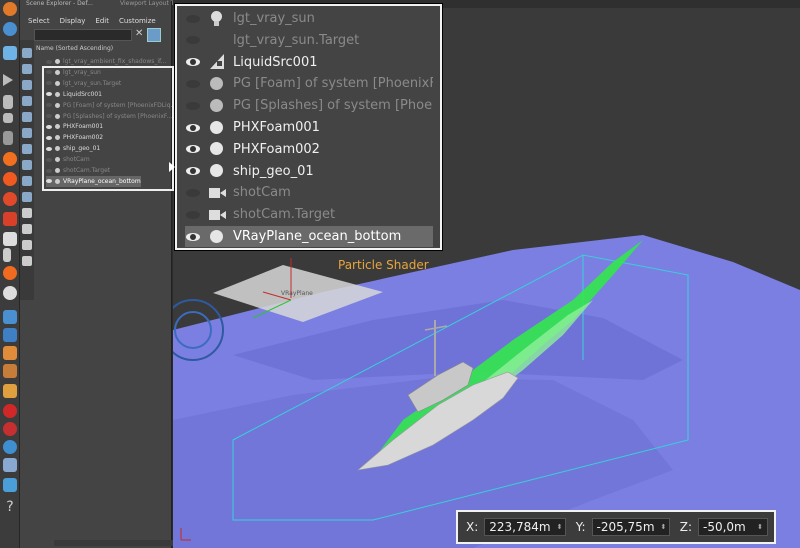  What do you see at coordinates (273, 171) in the screenshot?
I see `zoom-row-label: ship_geo_01` at bounding box center [273, 171].